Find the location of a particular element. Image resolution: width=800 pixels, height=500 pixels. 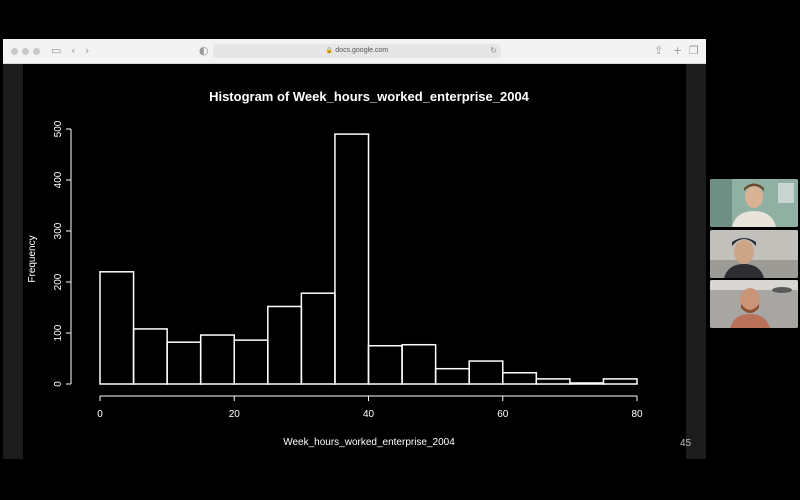

left-margin is located at coordinates (13, 261).